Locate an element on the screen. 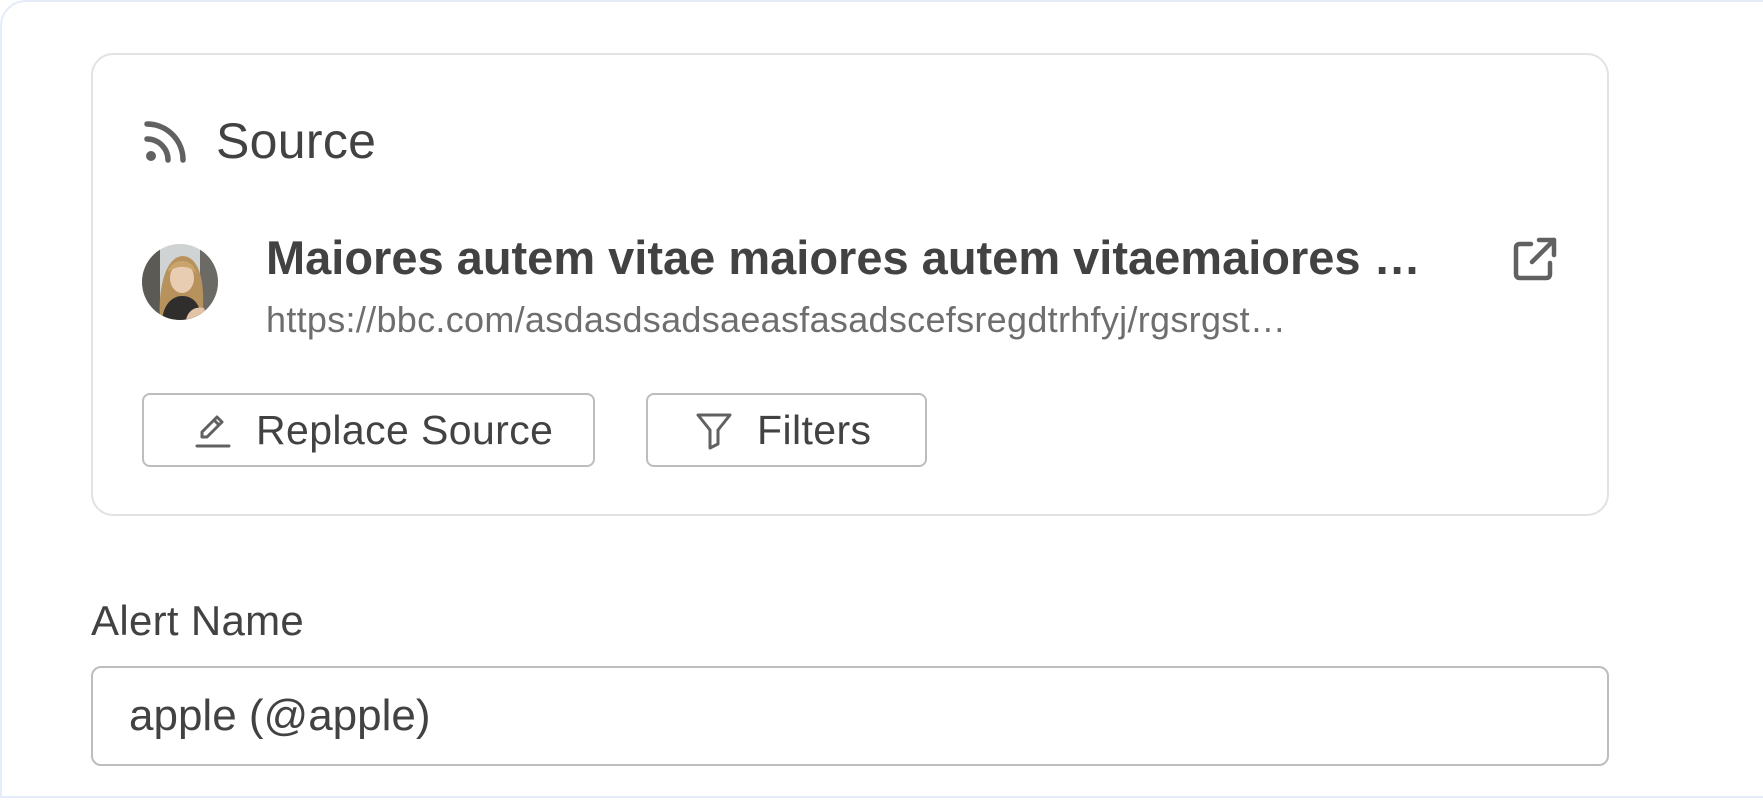 The image size is (1763, 800). filters-button: Filters is located at coordinates (786, 430).